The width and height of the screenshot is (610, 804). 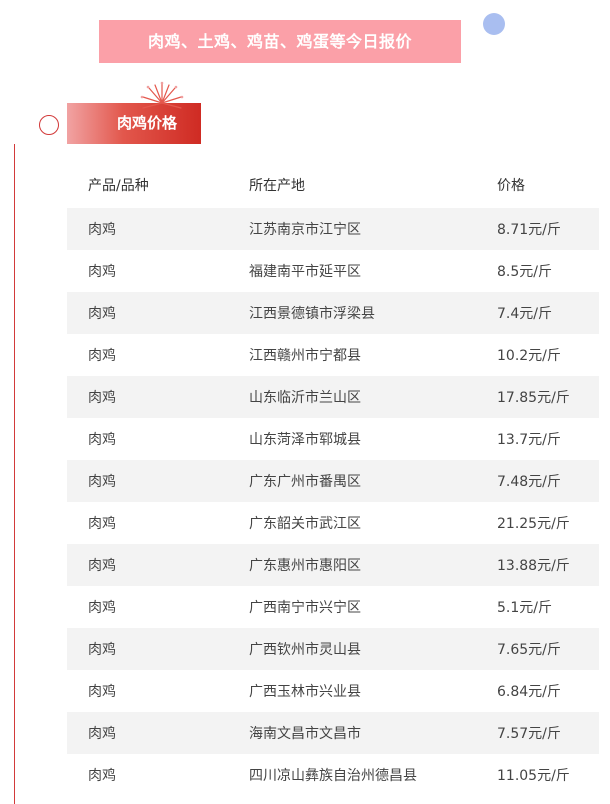 I want to click on decorative-dot, so click(x=494, y=24).